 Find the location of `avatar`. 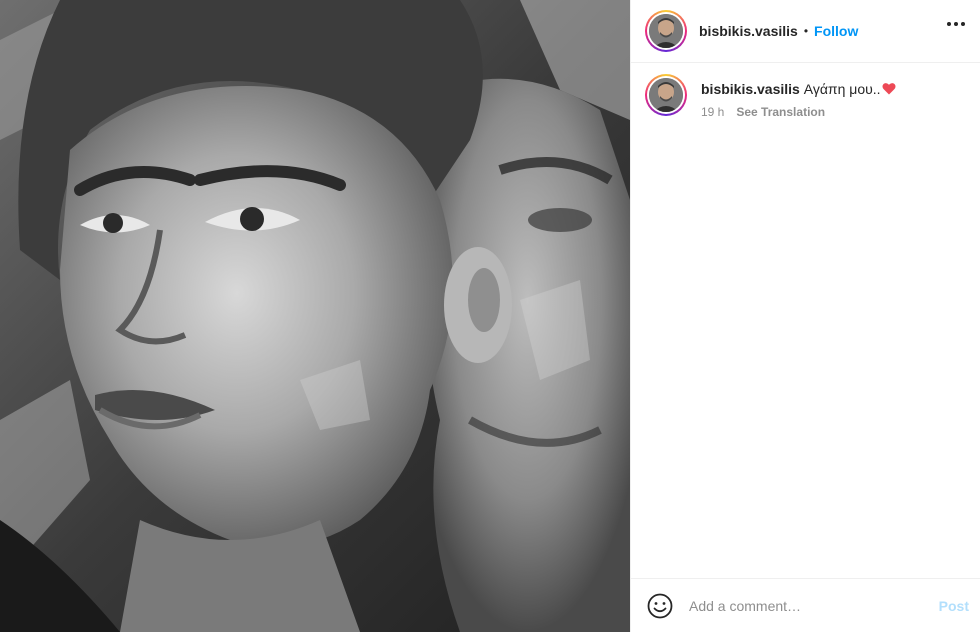

avatar is located at coordinates (666, 31).